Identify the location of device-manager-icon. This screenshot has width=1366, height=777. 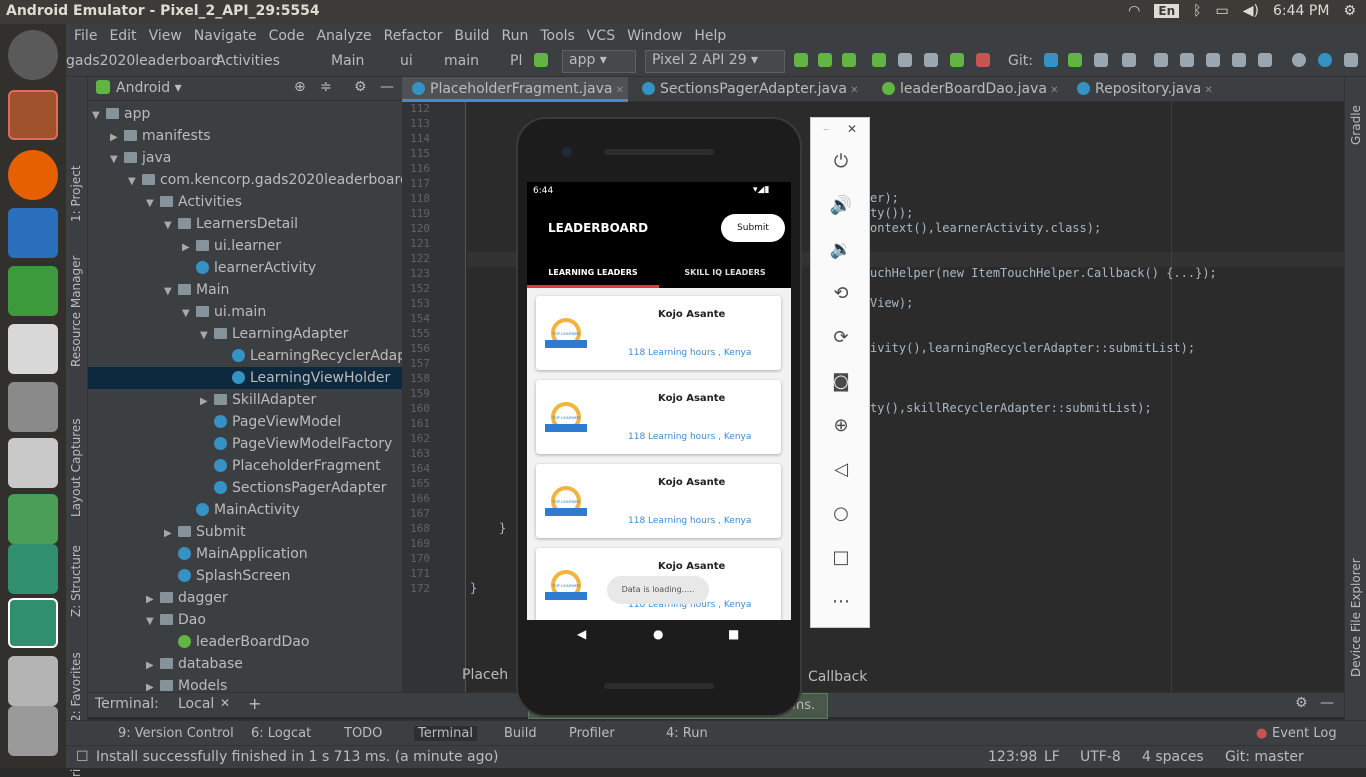
(1351, 60).